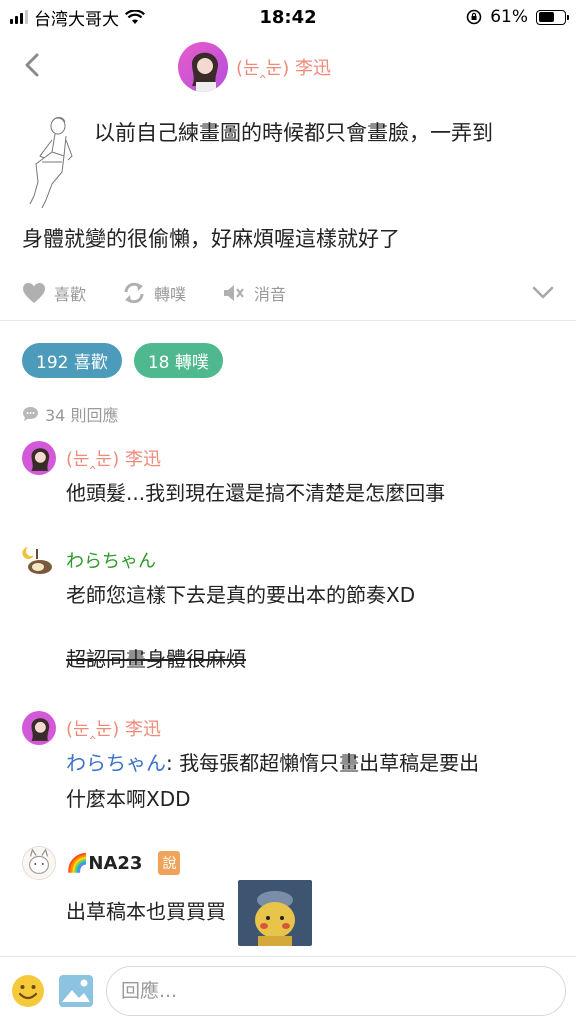 The width and height of the screenshot is (576, 1024). I want to click on status-bar: 台湾大哥大 18:42 61%, so click(288, 17).